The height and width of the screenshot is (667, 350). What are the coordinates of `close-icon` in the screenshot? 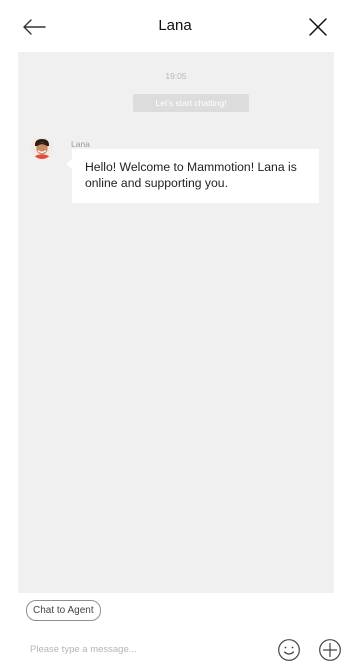 It's located at (318, 27).